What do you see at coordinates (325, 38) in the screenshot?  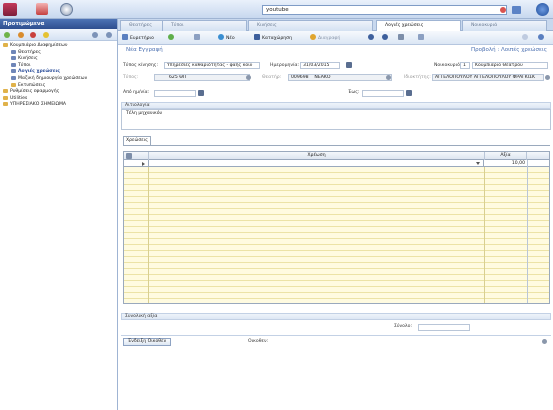 I see `delete-button: Διαγραφή` at bounding box center [325, 38].